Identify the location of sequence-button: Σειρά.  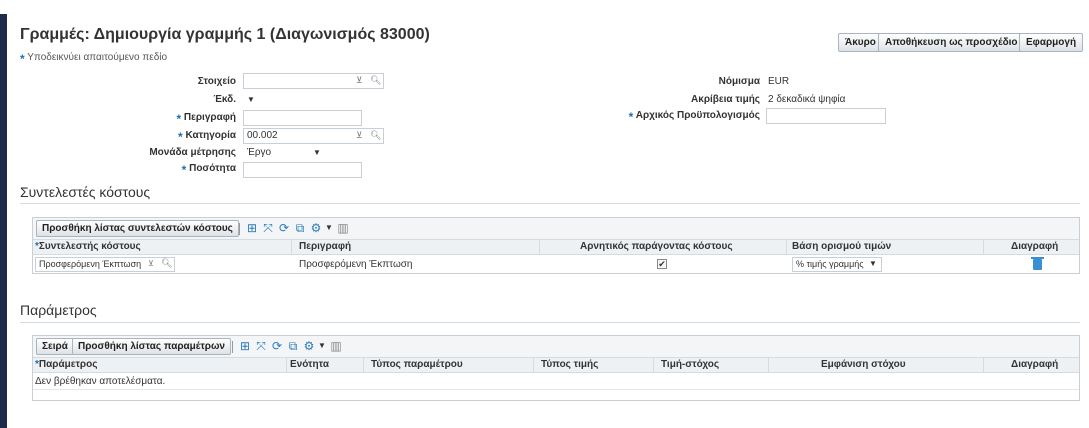
(55, 346).